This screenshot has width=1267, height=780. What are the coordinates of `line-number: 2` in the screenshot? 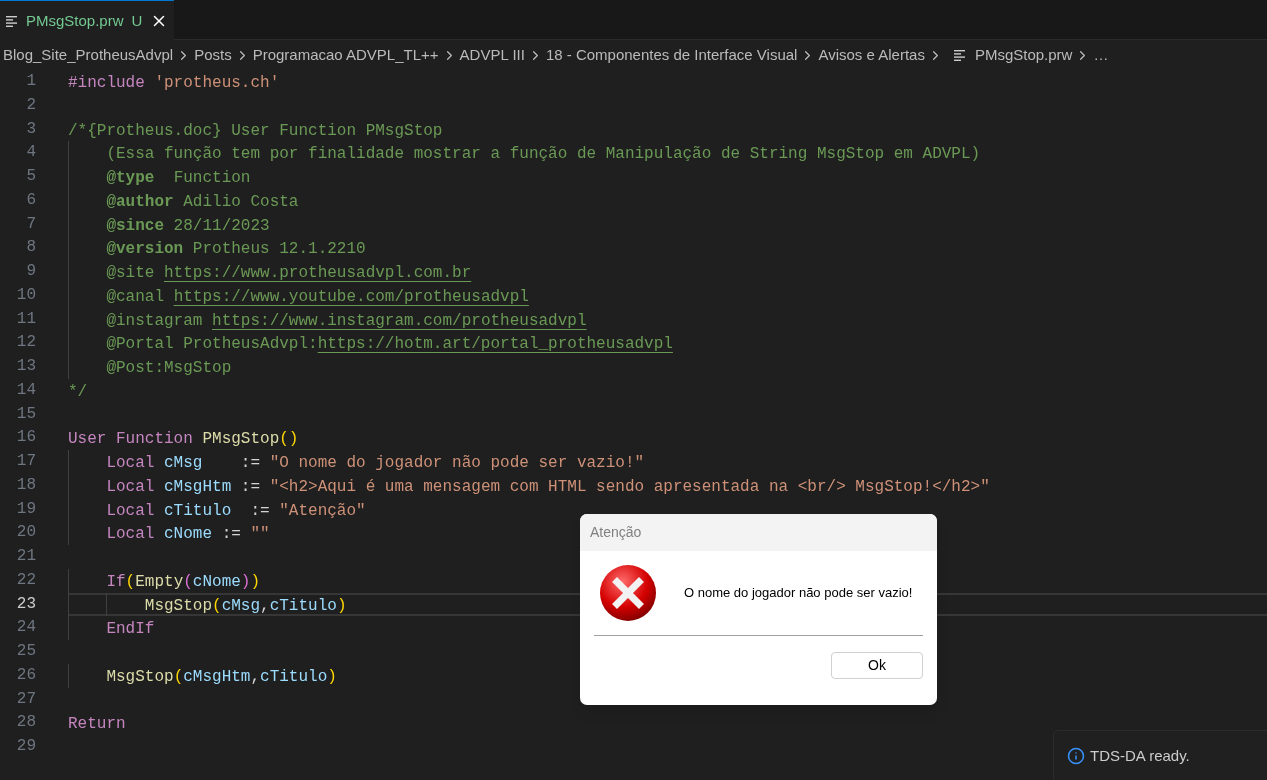 It's located at (30, 105).